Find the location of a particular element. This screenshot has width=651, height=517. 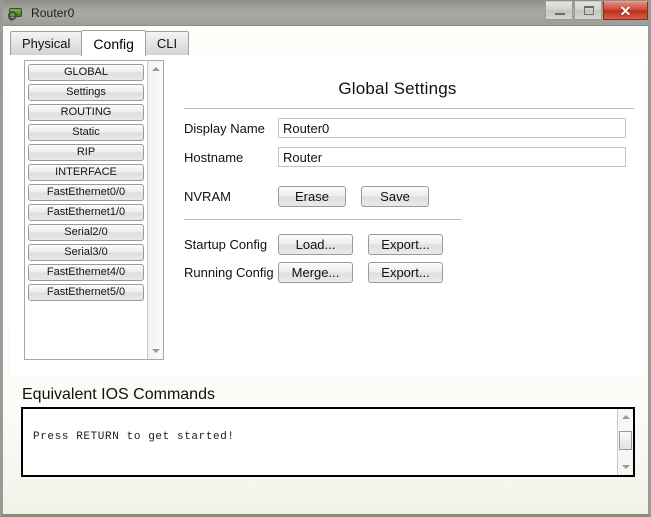

ios-scroll-thumb is located at coordinates (625, 440).